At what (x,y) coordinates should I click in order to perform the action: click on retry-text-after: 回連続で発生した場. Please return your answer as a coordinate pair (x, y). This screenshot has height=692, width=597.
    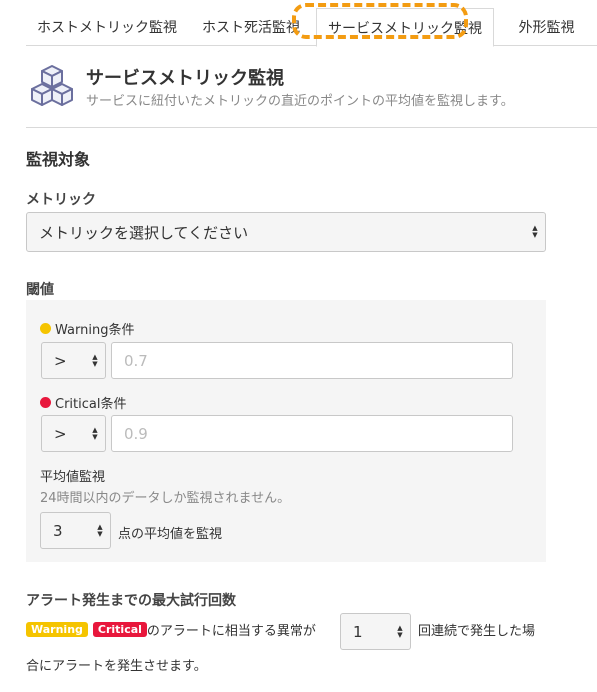
    Looking at the image, I should click on (477, 631).